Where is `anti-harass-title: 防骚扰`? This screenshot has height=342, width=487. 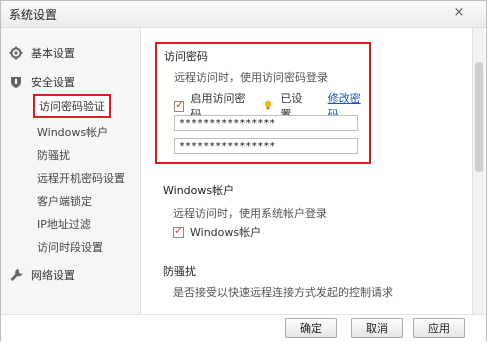 anti-harass-title: 防骚扰 is located at coordinates (179, 271).